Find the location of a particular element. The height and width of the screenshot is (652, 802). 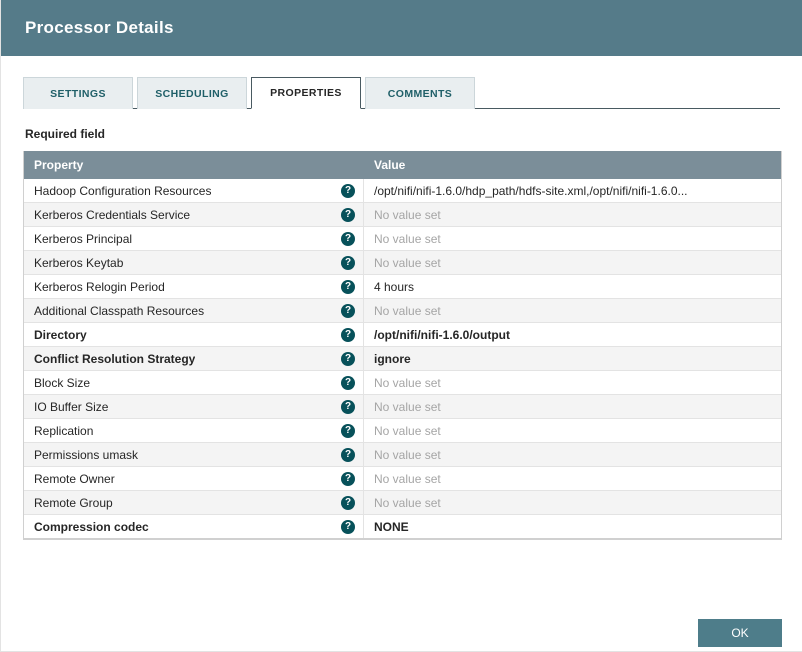

tab-scheduling: SCHEDULING is located at coordinates (192, 93).